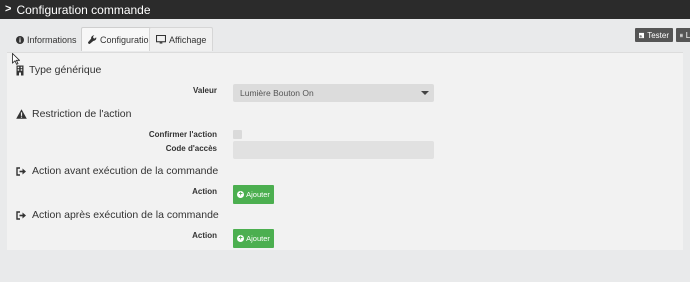  What do you see at coordinates (258, 194) in the screenshot?
I see `ajouter-avant-label: Ajouter` at bounding box center [258, 194].